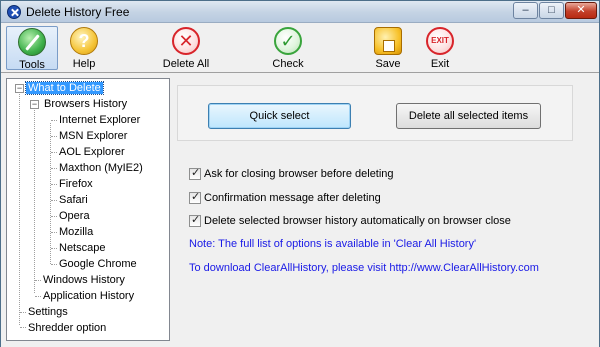  I want to click on tree-item-opera: Opera, so click(74, 216).